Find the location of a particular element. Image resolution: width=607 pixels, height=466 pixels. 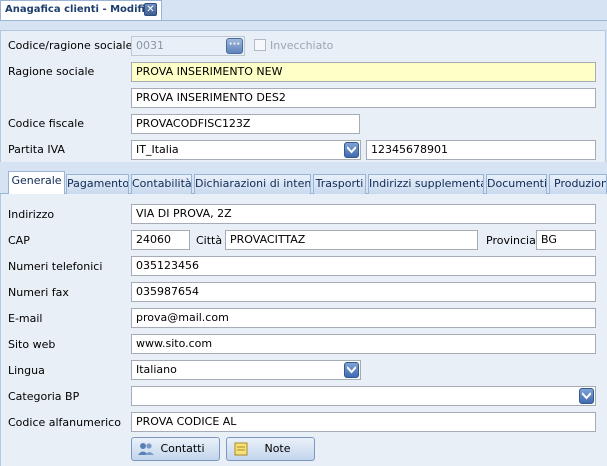

invecchiato-label: Invecchiato is located at coordinates (302, 45).